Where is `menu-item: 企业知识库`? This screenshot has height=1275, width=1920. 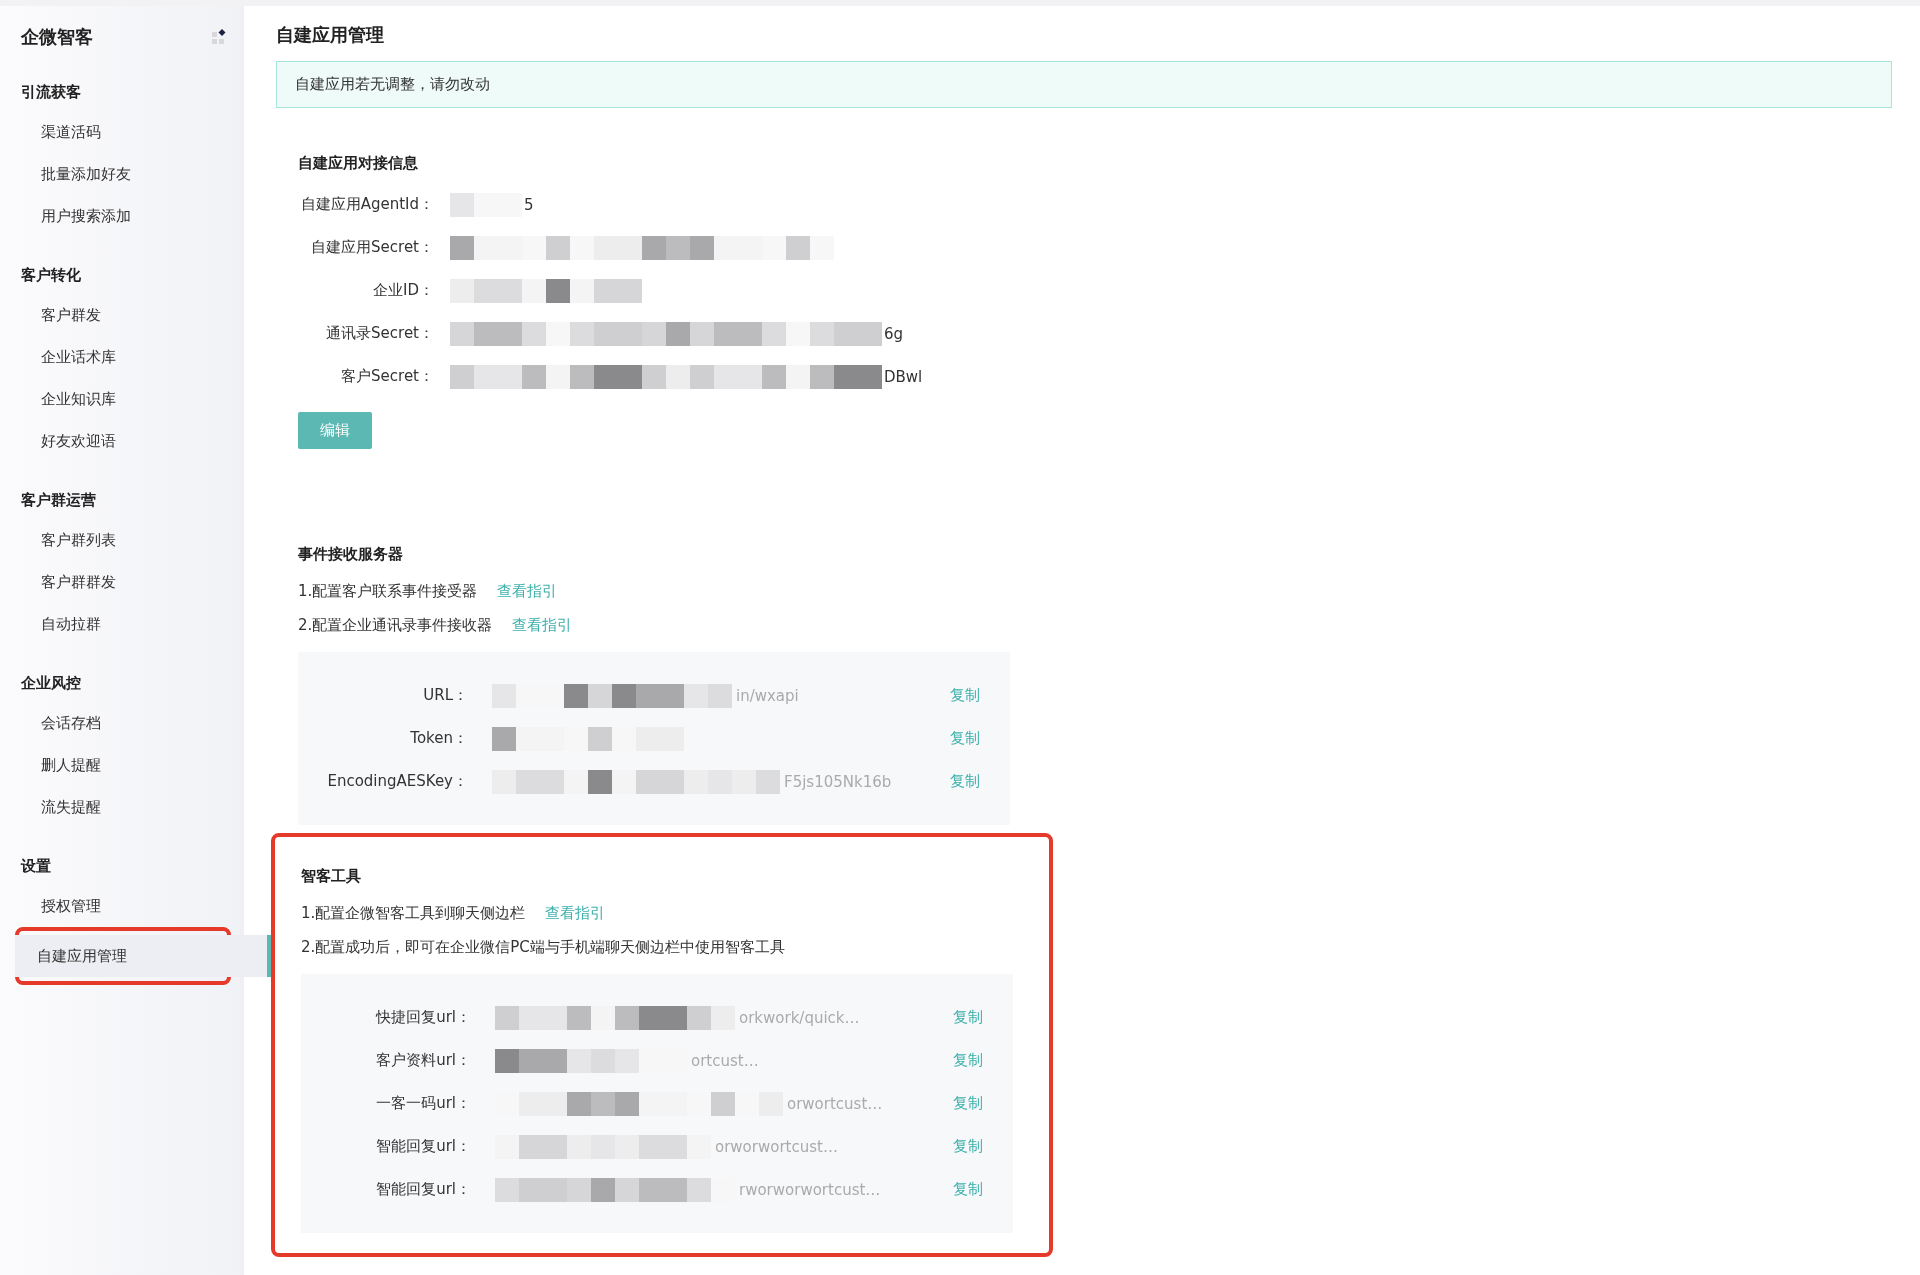 menu-item: 企业知识库 is located at coordinates (120, 399).